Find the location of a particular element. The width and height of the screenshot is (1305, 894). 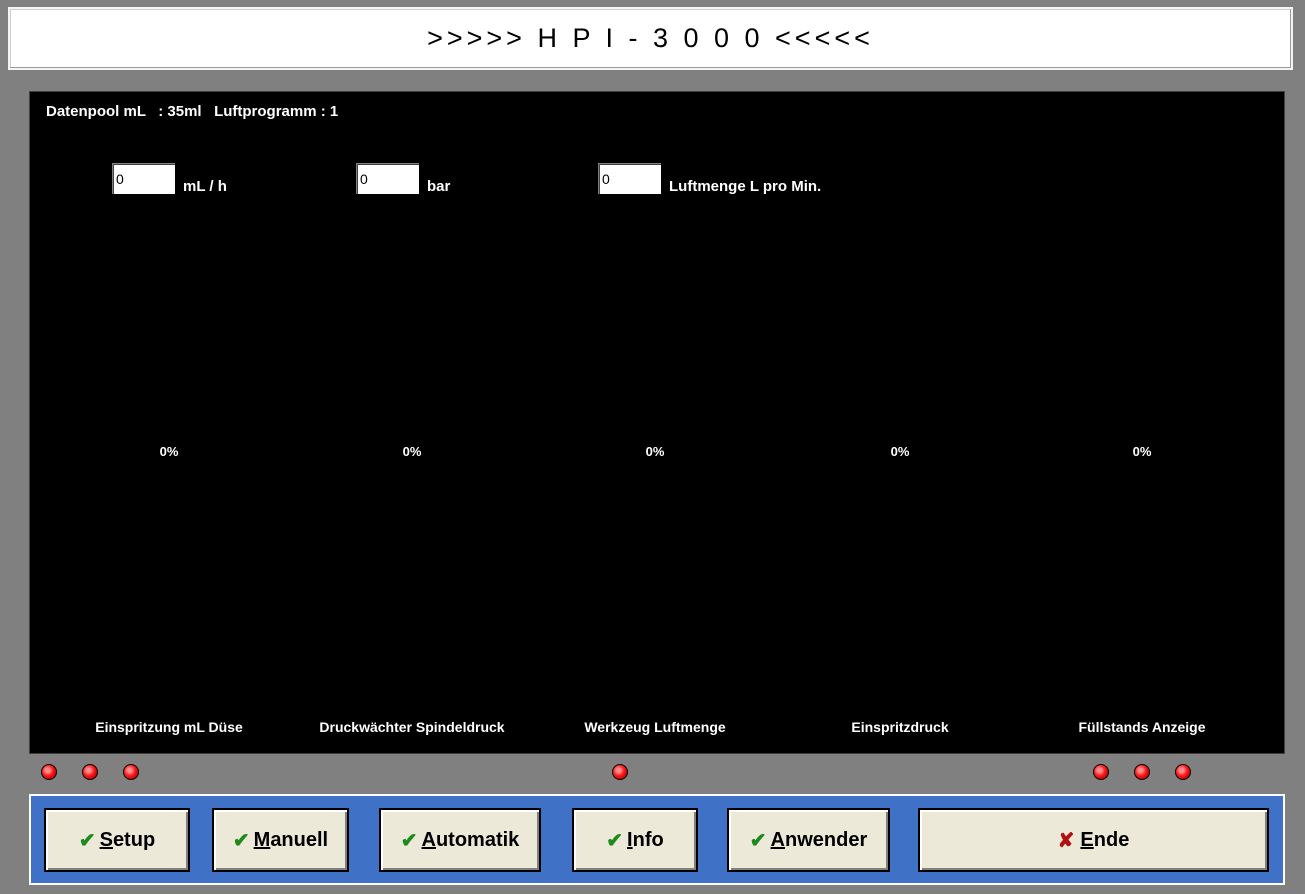

info-button: ✔ Info is located at coordinates (635, 840).